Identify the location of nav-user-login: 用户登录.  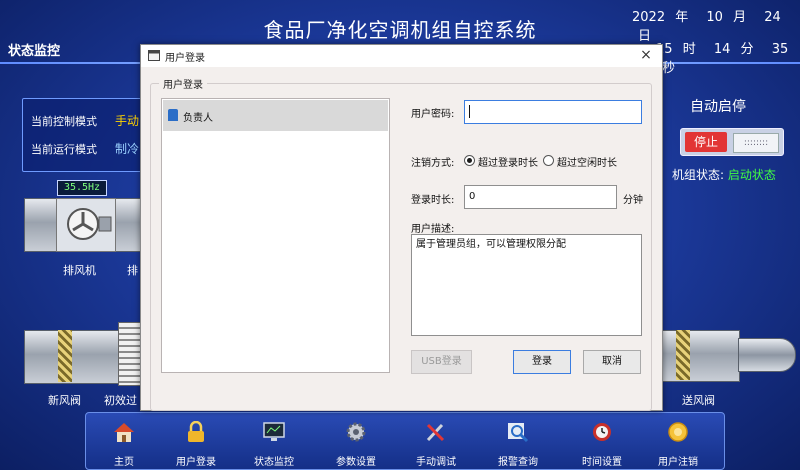
(196, 441).